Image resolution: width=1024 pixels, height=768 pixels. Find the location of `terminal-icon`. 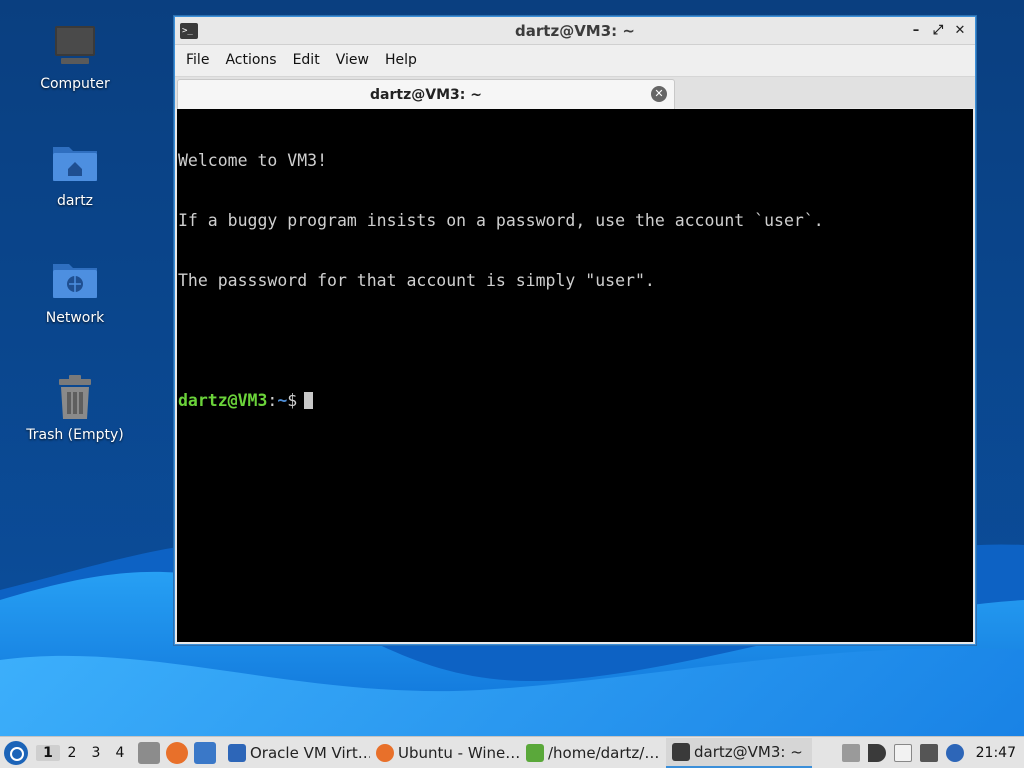

terminal-icon is located at coordinates (681, 751).